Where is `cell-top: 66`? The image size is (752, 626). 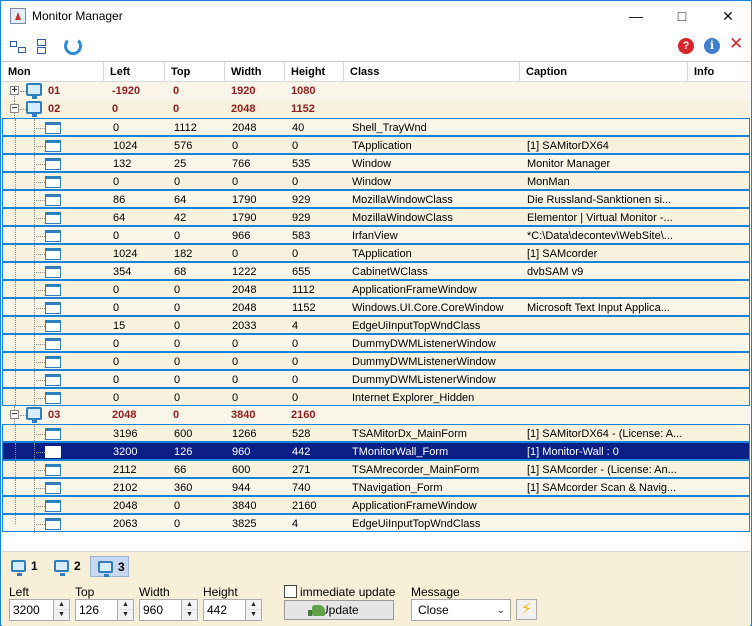
cell-top: 66 is located at coordinates (180, 470).